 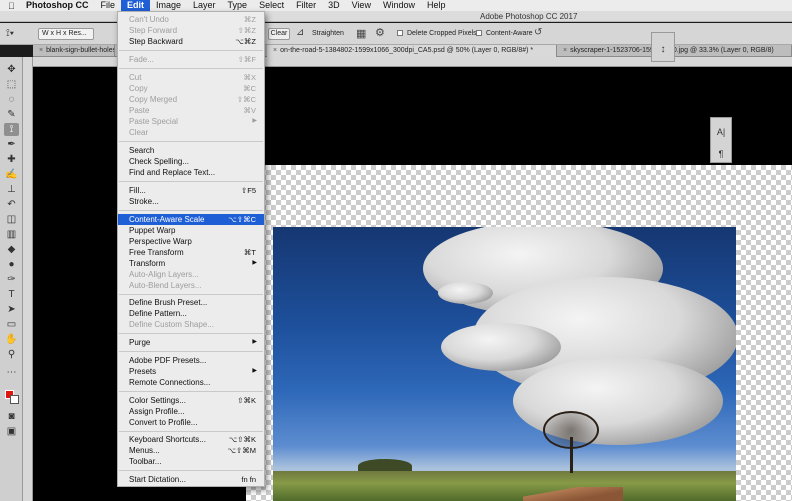 I want to click on pen-icon: ✑, so click(x=11, y=279).